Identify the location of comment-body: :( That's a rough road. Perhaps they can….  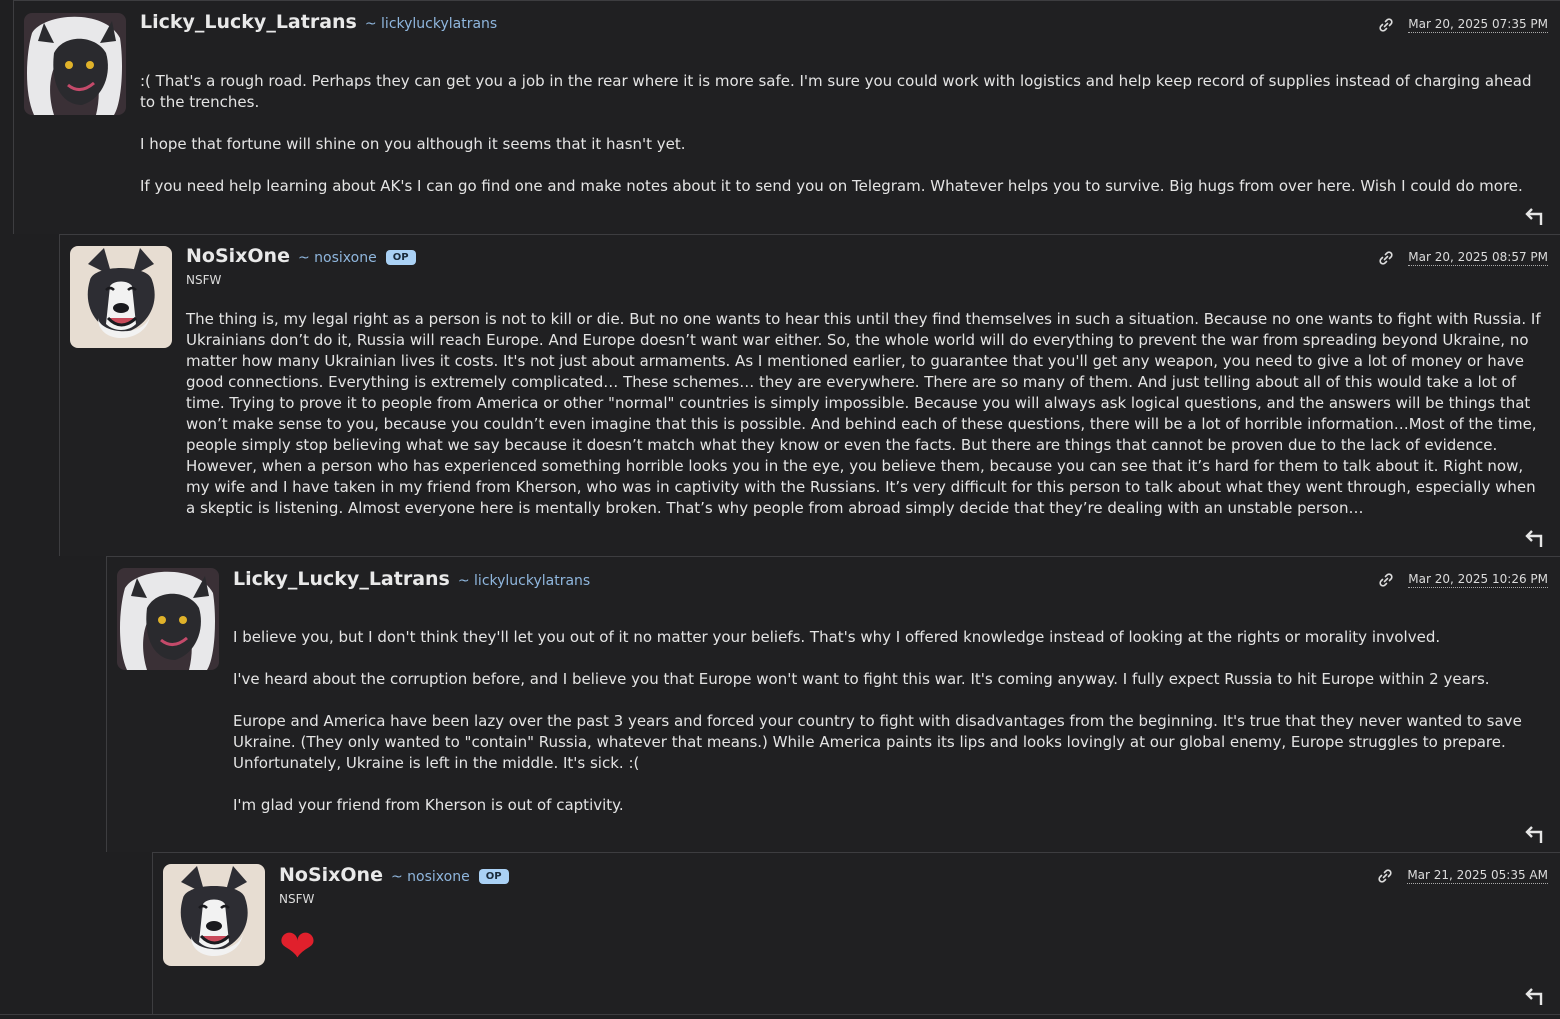
(843, 134).